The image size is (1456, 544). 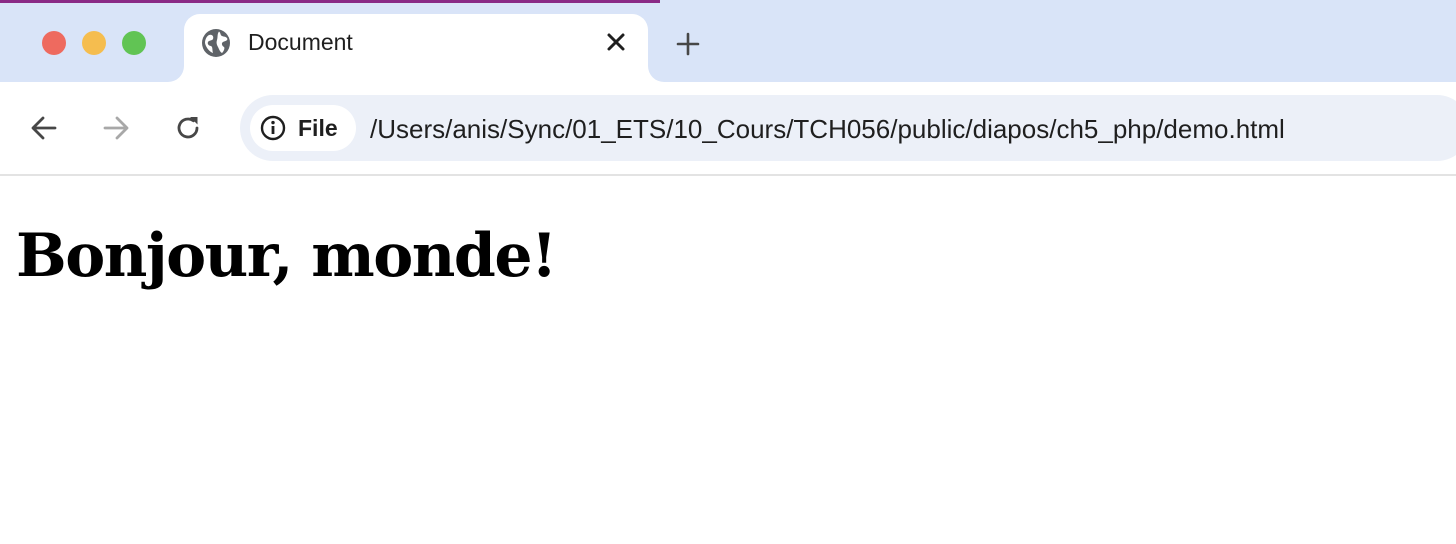 What do you see at coordinates (330, 1) in the screenshot?
I see `desktop-accent-strip` at bounding box center [330, 1].